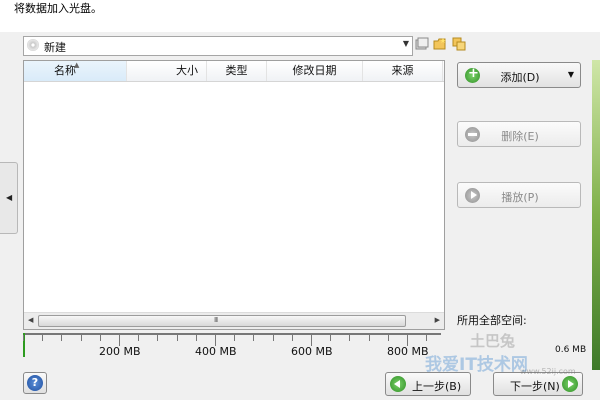 The height and width of the screenshot is (400, 600). What do you see at coordinates (570, 384) in the screenshot?
I see `next-arrow-icon` at bounding box center [570, 384].